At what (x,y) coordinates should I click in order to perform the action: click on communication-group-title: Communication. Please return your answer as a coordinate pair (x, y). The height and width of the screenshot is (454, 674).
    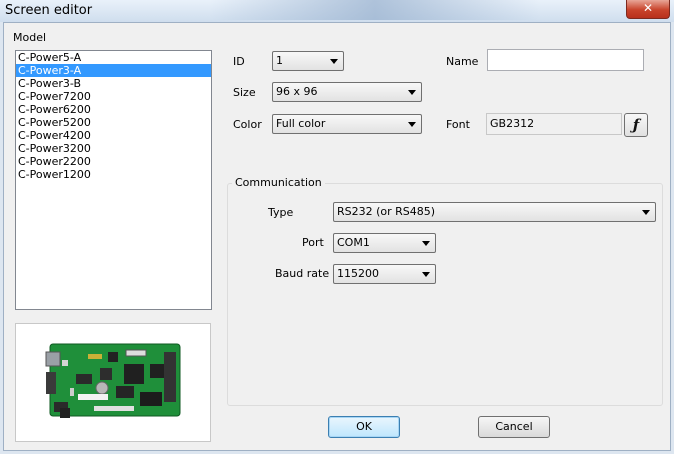
    Looking at the image, I should click on (278, 182).